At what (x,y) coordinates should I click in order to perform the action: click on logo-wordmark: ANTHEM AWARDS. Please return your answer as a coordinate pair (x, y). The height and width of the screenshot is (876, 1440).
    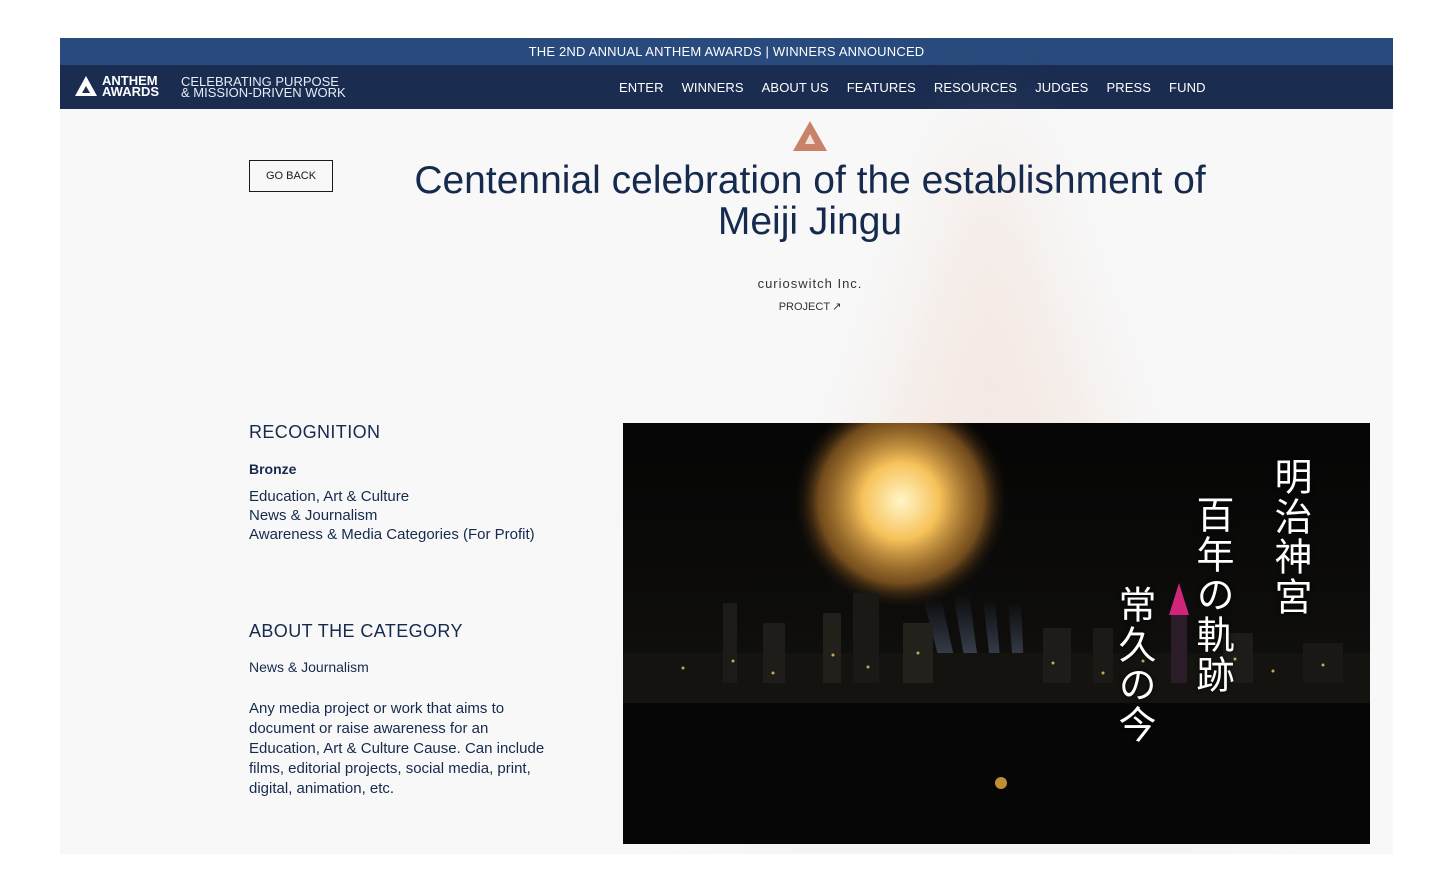
    Looking at the image, I should click on (131, 86).